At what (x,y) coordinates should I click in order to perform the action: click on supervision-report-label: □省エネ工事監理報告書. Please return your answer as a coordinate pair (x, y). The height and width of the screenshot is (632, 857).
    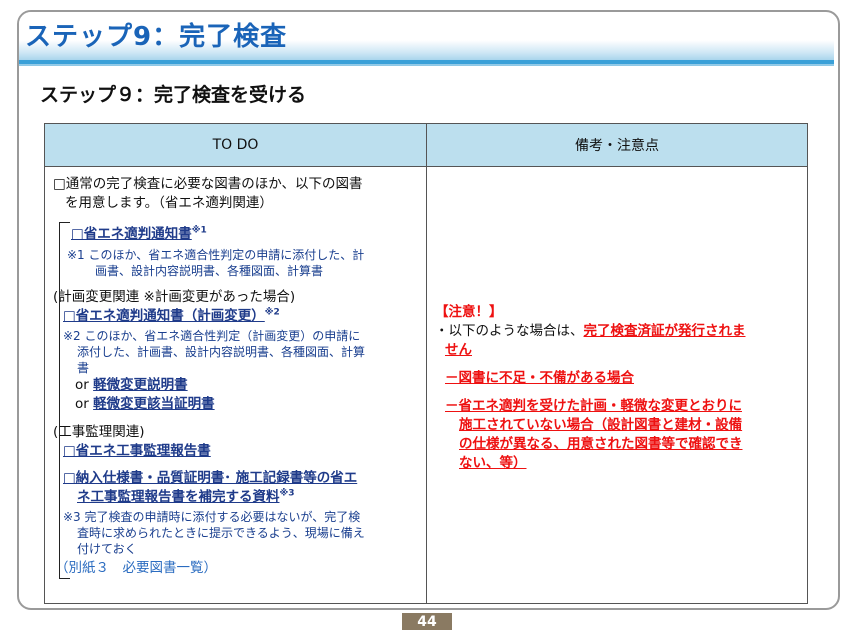
    Looking at the image, I should click on (137, 451).